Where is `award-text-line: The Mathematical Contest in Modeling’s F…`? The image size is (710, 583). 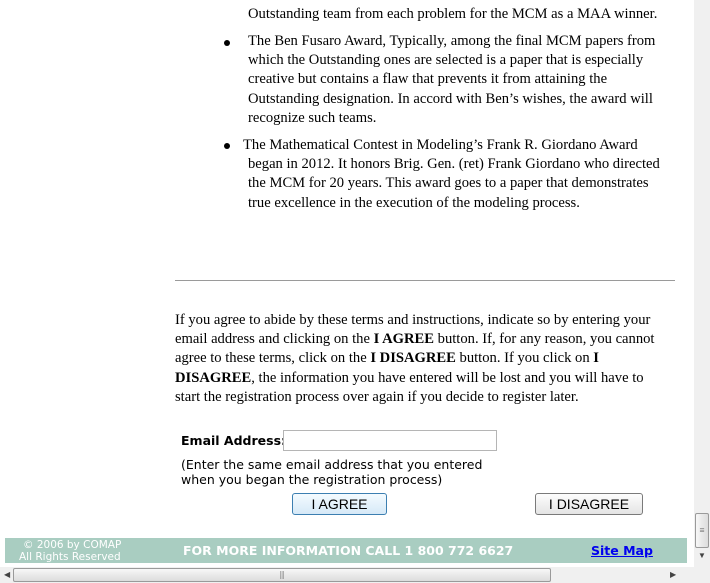 award-text-line: The Mathematical Contest in Modeling’s F… is located at coordinates (440, 145).